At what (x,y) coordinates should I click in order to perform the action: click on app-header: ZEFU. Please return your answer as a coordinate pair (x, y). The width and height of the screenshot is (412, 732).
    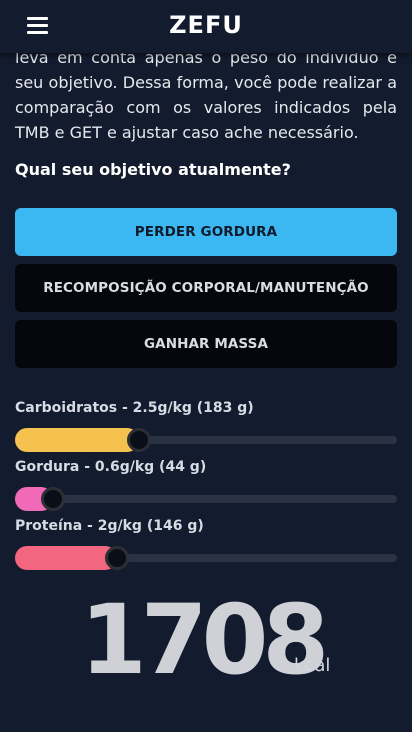
    Looking at the image, I should click on (206, 26).